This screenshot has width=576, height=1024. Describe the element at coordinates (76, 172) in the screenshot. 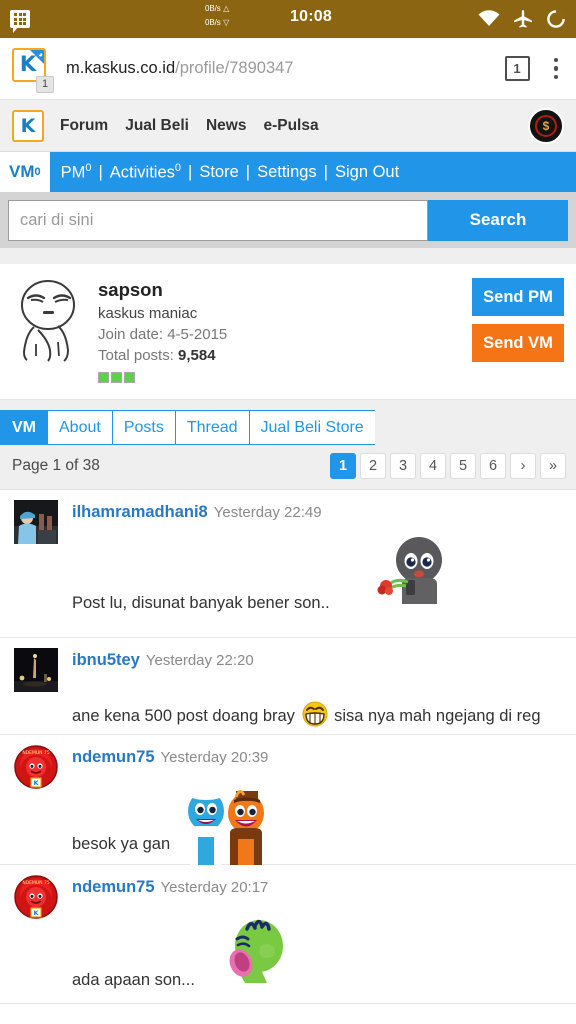

I see `member-link-pm: PM0` at that location.